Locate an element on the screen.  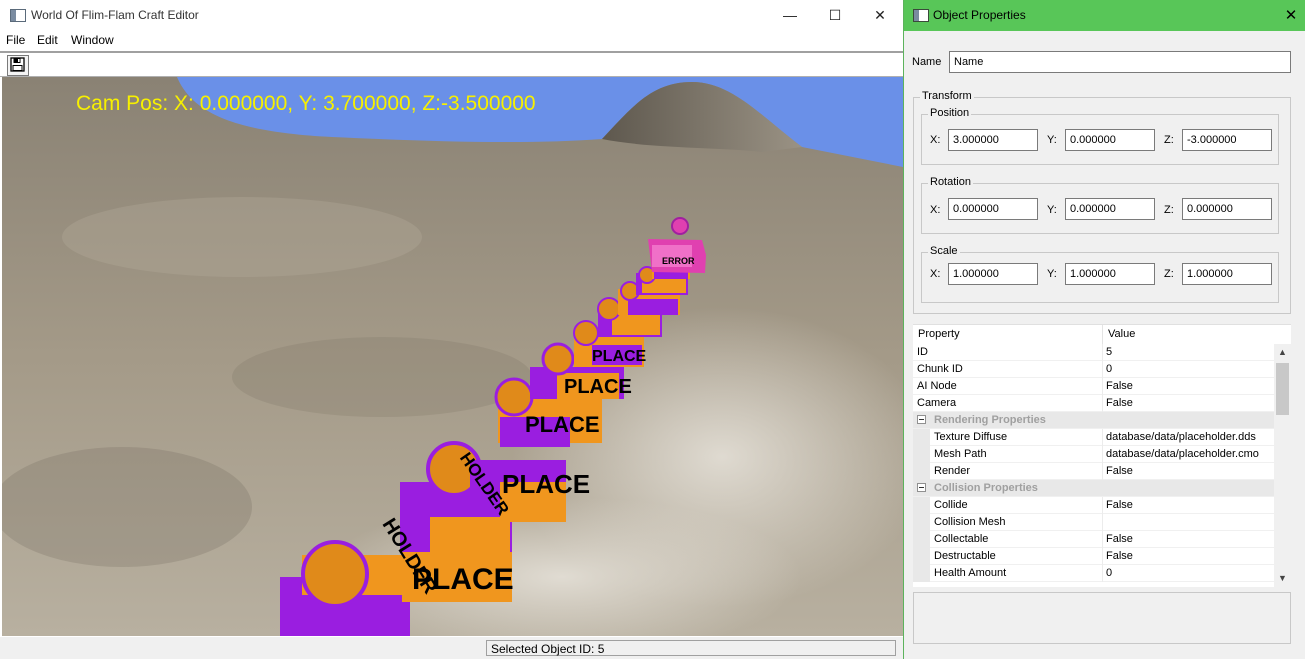
property-row: Health Amount 0 is located at coordinates (1093, 573).